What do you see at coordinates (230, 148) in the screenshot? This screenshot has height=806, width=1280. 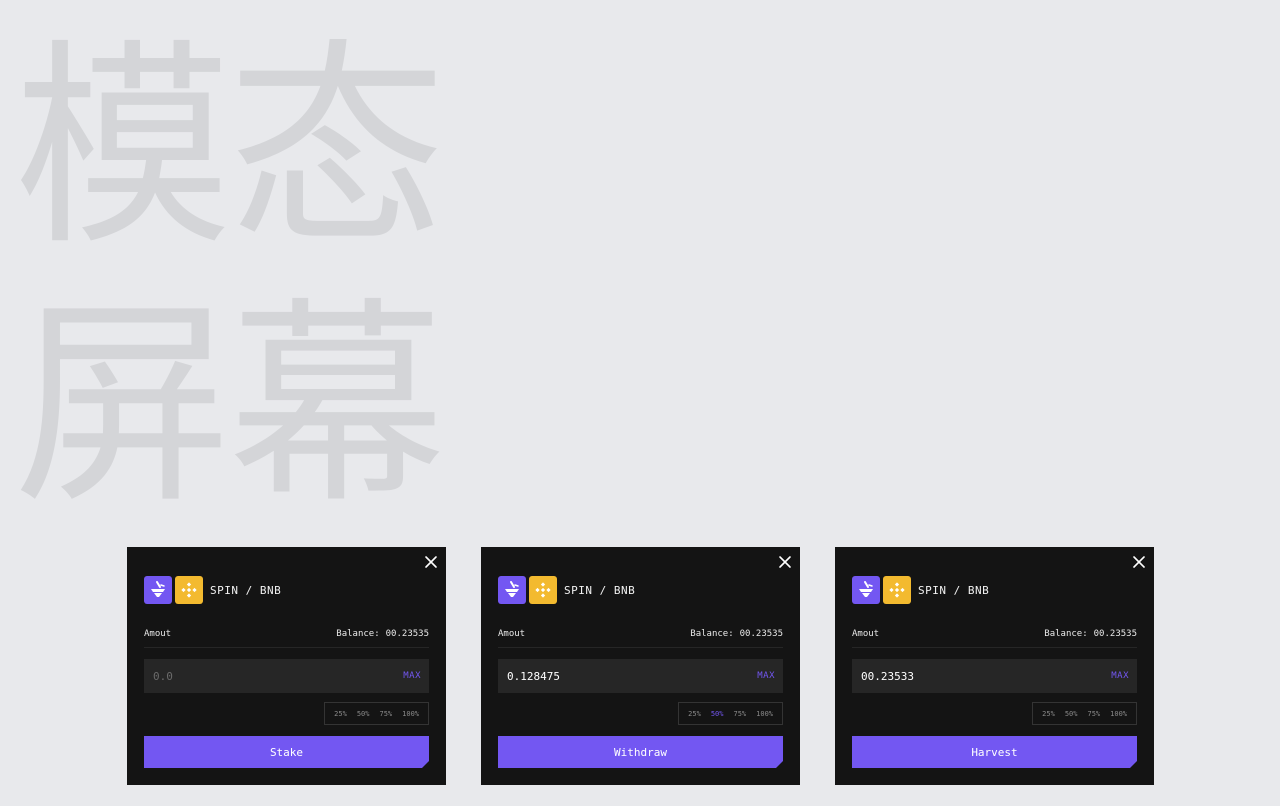 I see `watermark-line-1: 模态` at bounding box center [230, 148].